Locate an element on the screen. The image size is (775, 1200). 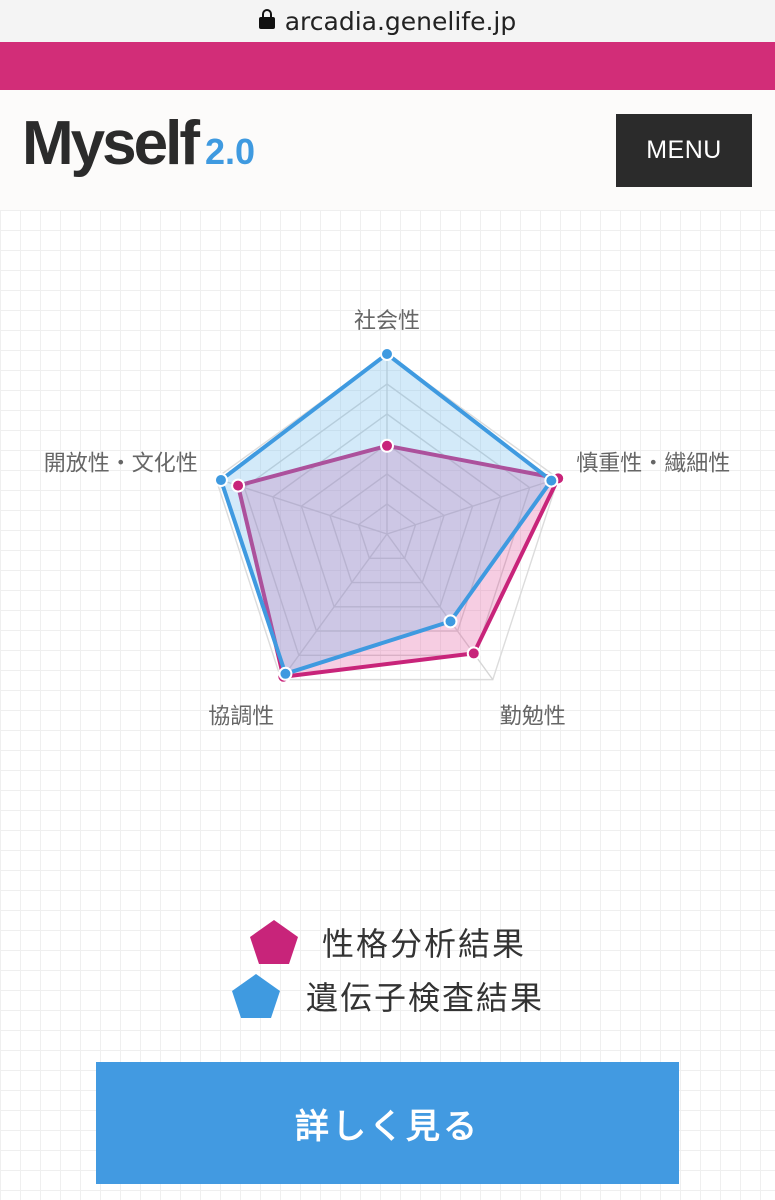
menu-button: MENU is located at coordinates (684, 150).